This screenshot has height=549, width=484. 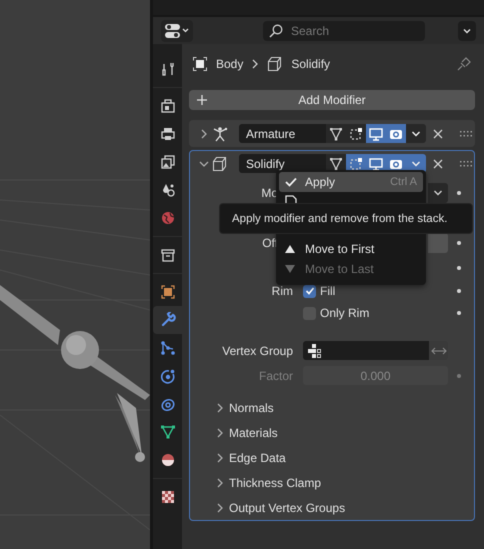 I want to click on subpanel-header: Thickness Clamp, so click(x=332, y=482).